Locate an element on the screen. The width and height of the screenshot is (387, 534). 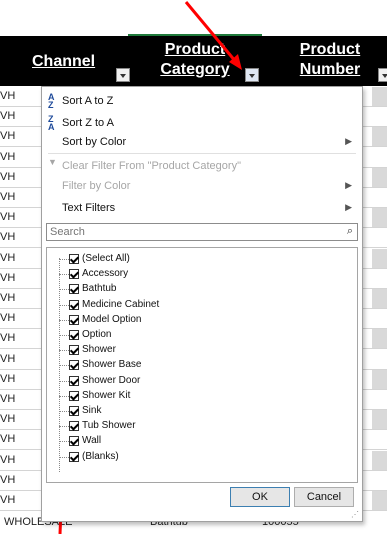
sort-a-to-z: AZ Sort A to Z is located at coordinates (202, 101).